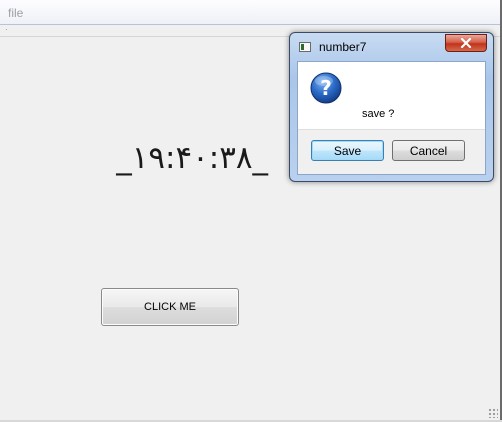 Image resolution: width=502 pixels, height=422 pixels. I want to click on dialog-message: save ?, so click(378, 114).